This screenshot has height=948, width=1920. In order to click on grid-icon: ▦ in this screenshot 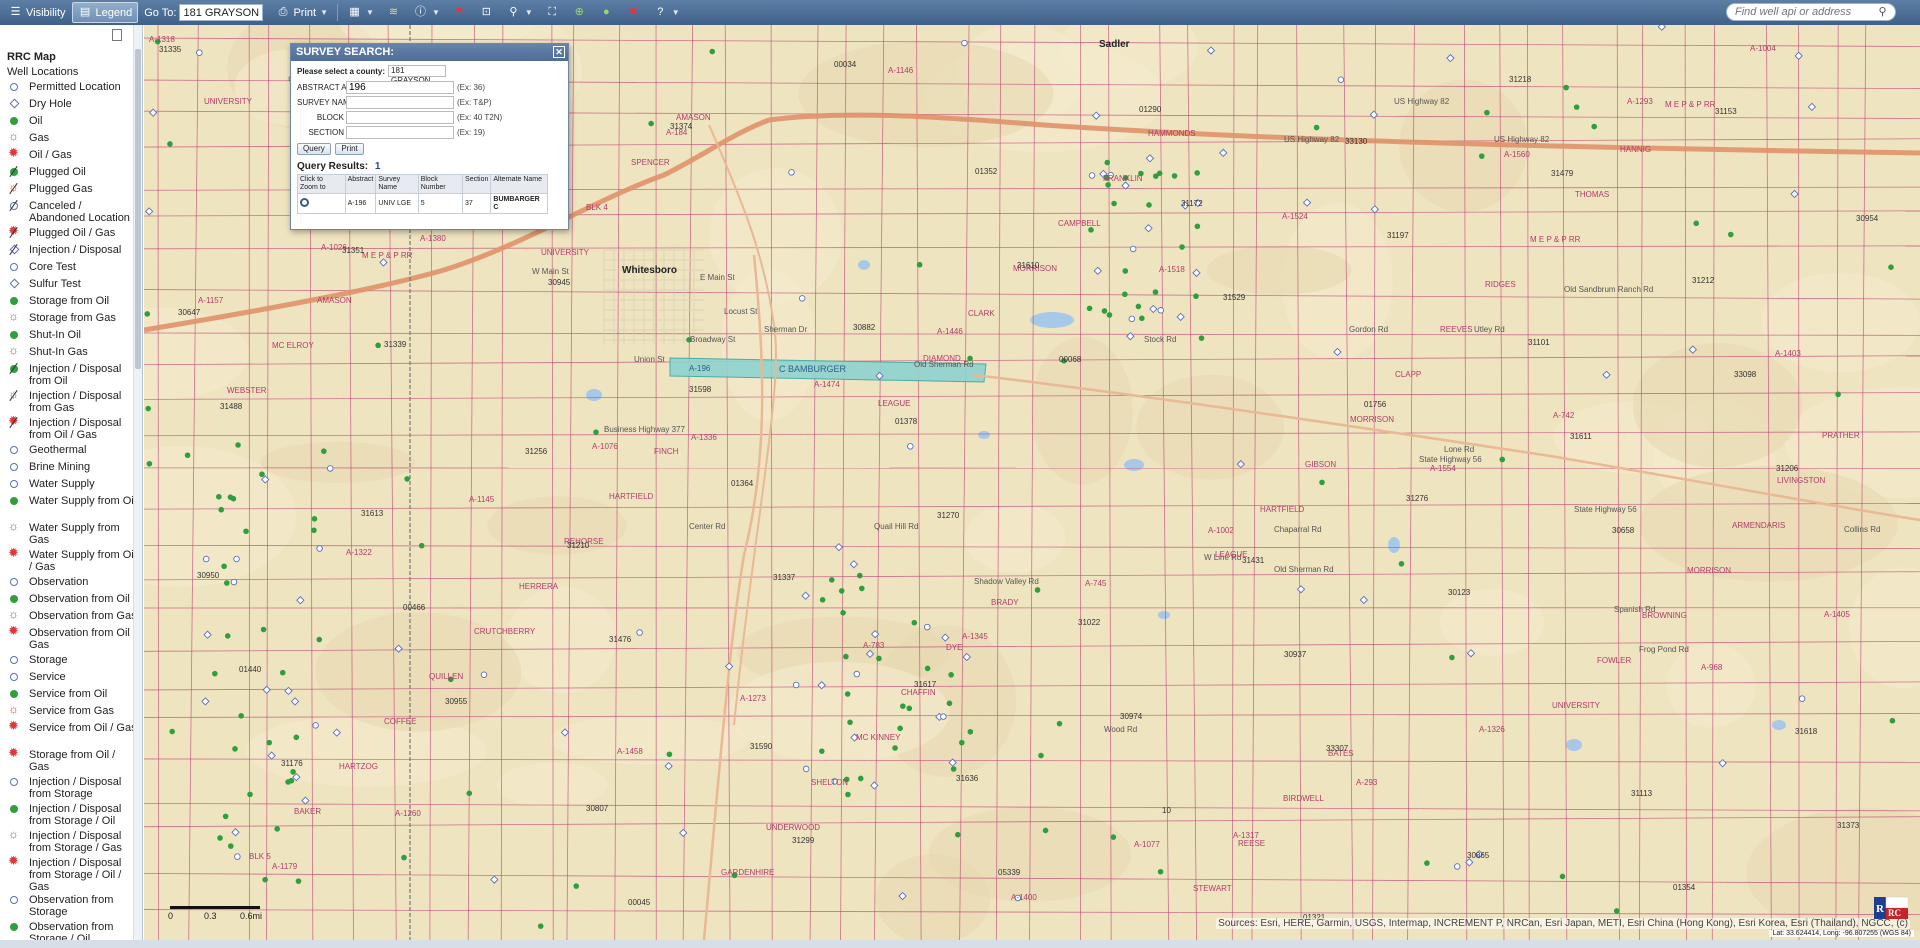, I will do `click(354, 12)`.